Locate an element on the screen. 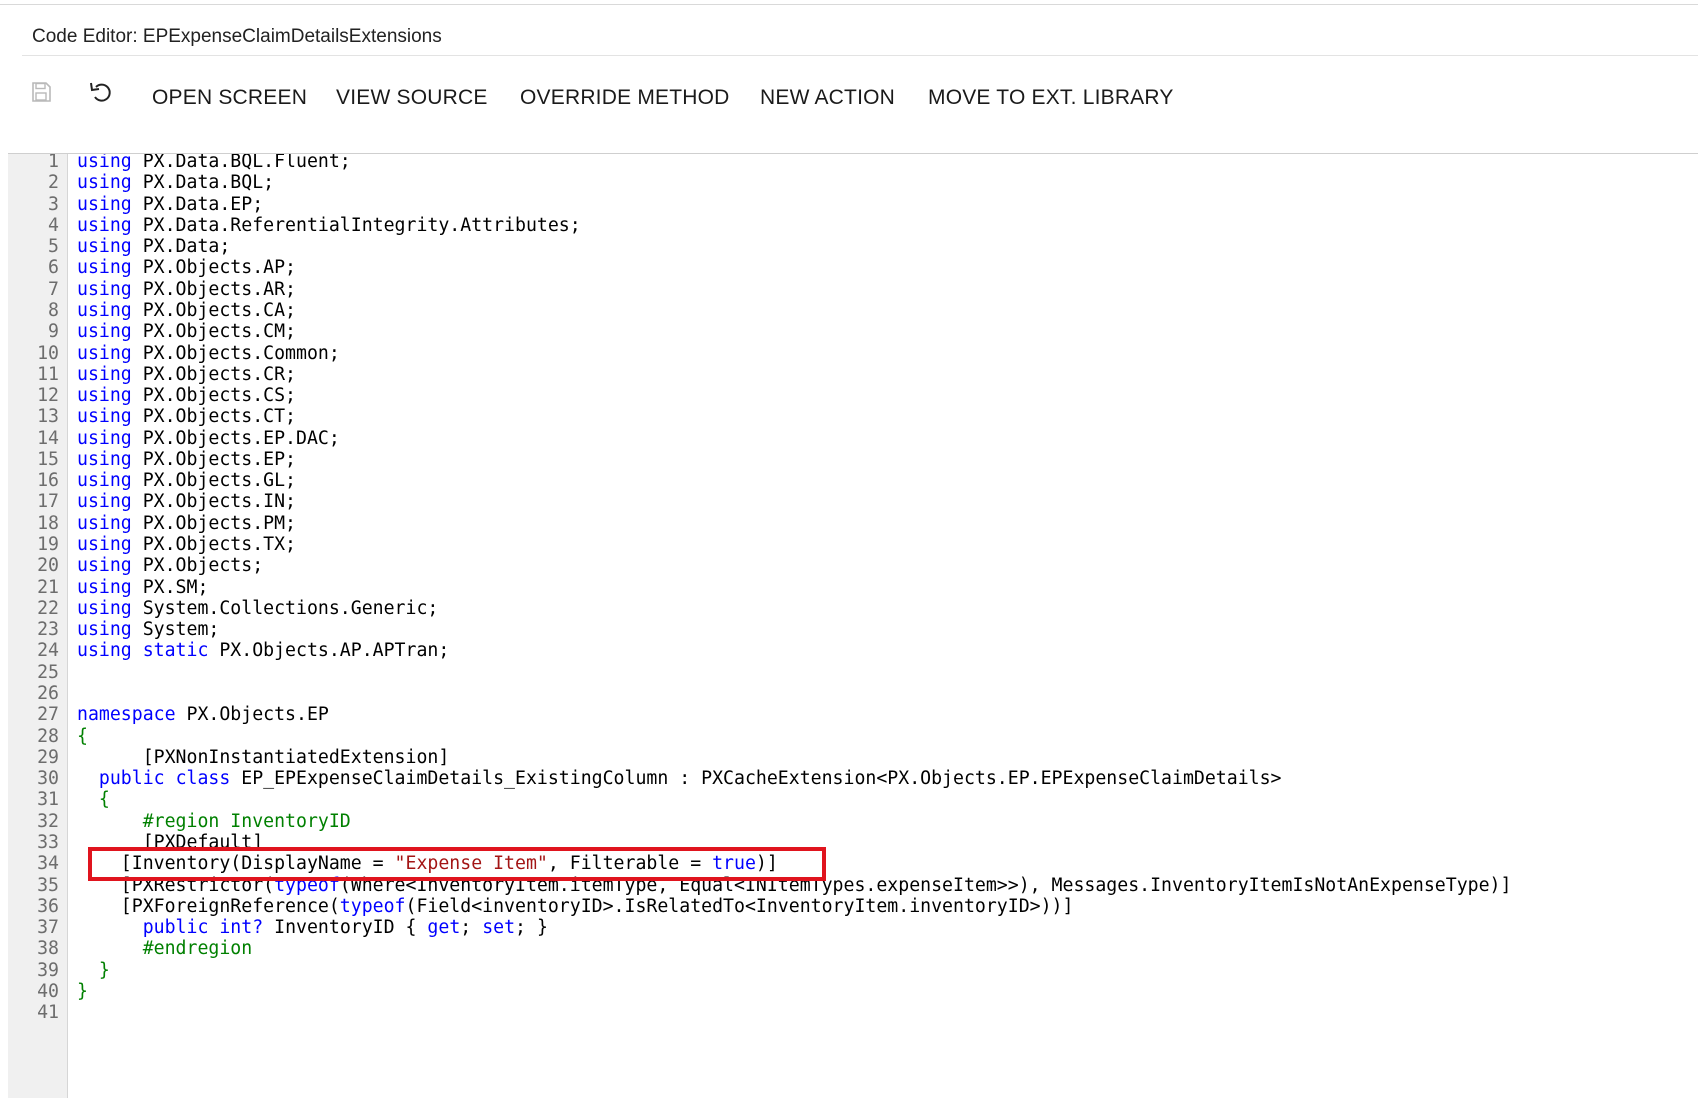 The height and width of the screenshot is (1098, 1698). save-icon is located at coordinates (41, 92).